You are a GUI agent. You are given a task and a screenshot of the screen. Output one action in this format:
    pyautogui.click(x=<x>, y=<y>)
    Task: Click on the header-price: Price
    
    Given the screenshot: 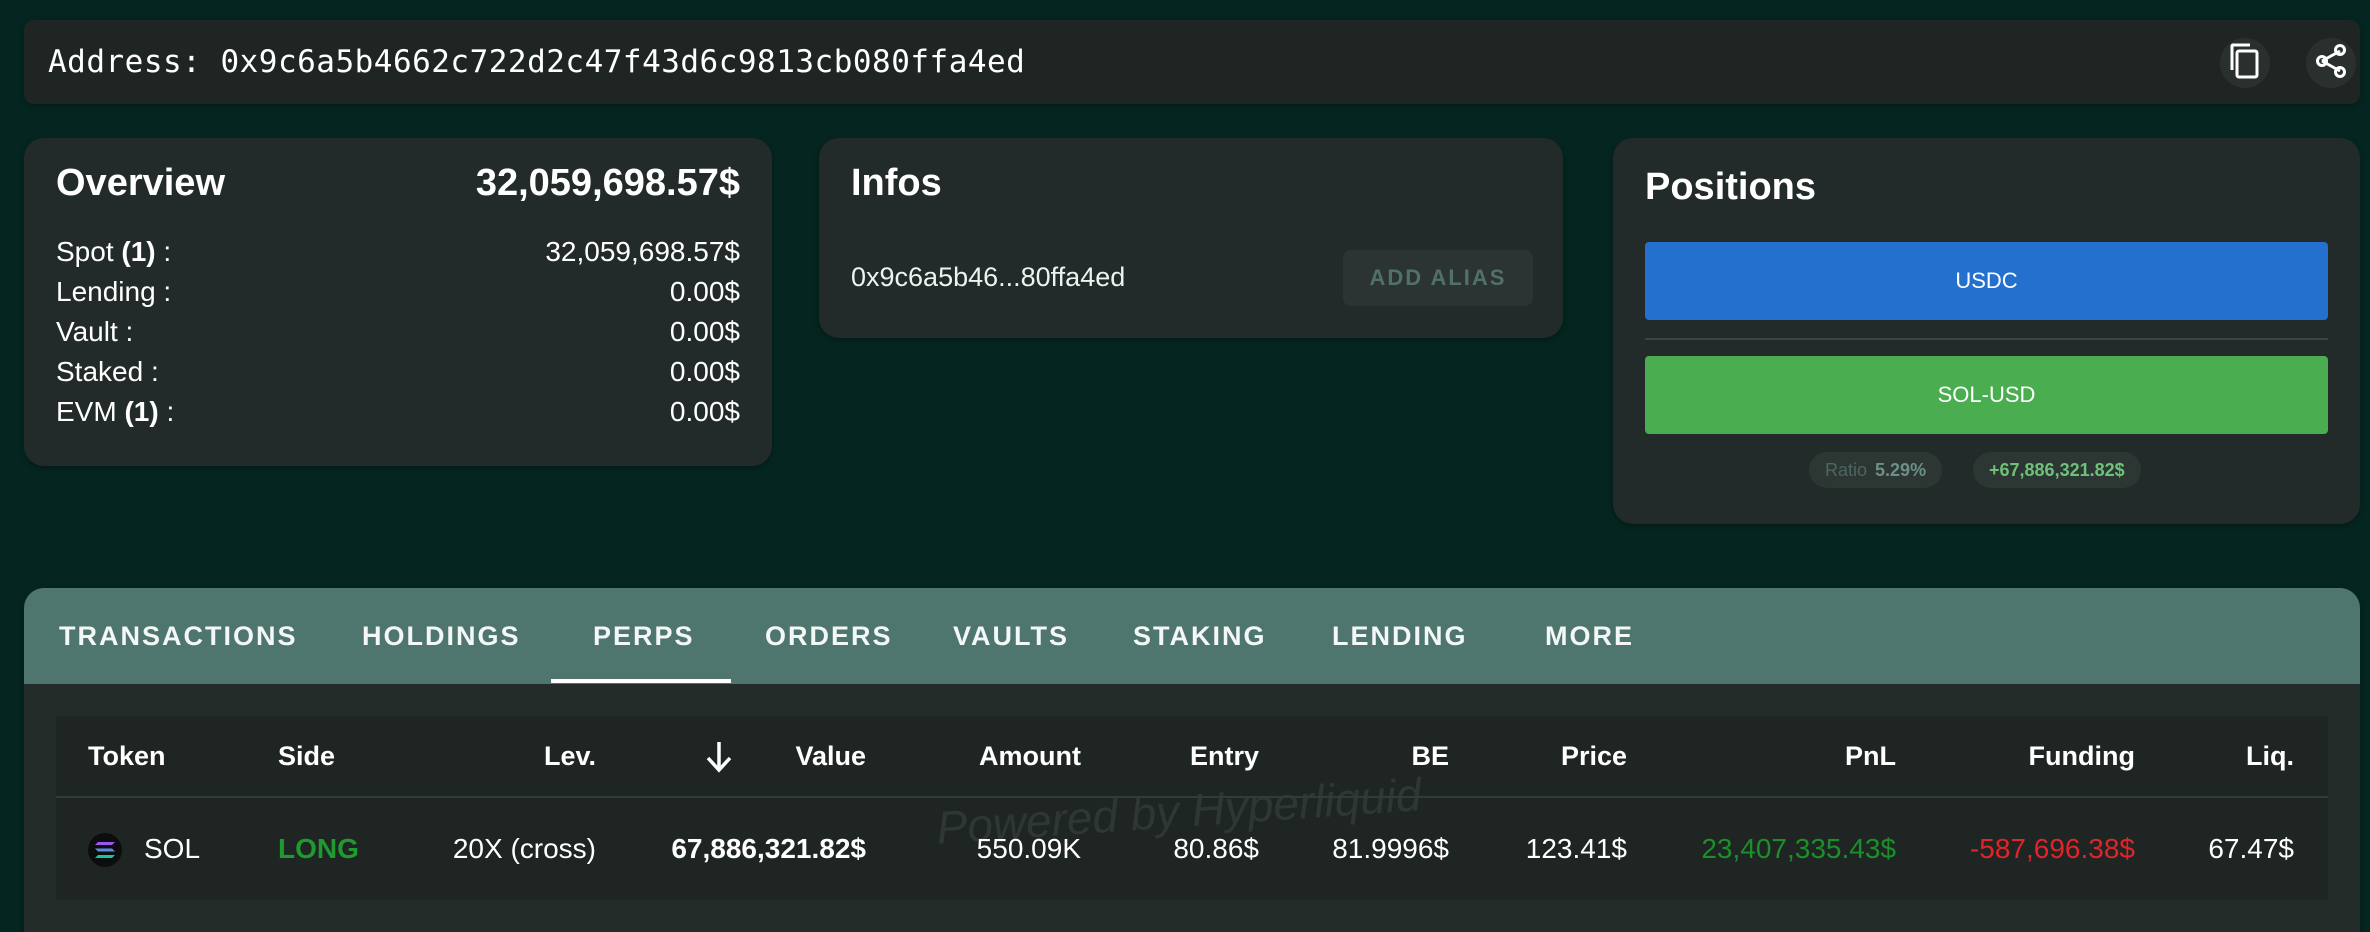 What is the action you would take?
    pyautogui.click(x=1546, y=756)
    